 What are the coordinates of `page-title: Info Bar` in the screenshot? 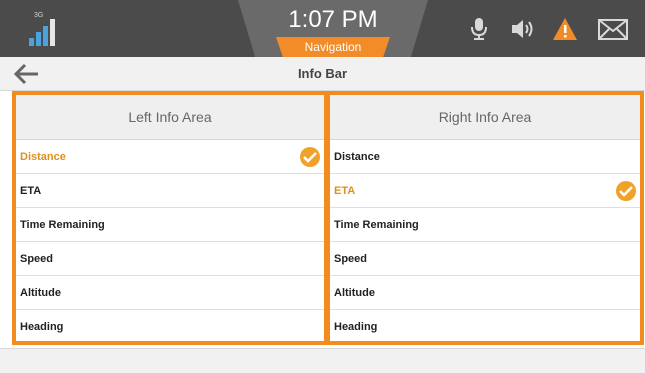 It's located at (322, 73).